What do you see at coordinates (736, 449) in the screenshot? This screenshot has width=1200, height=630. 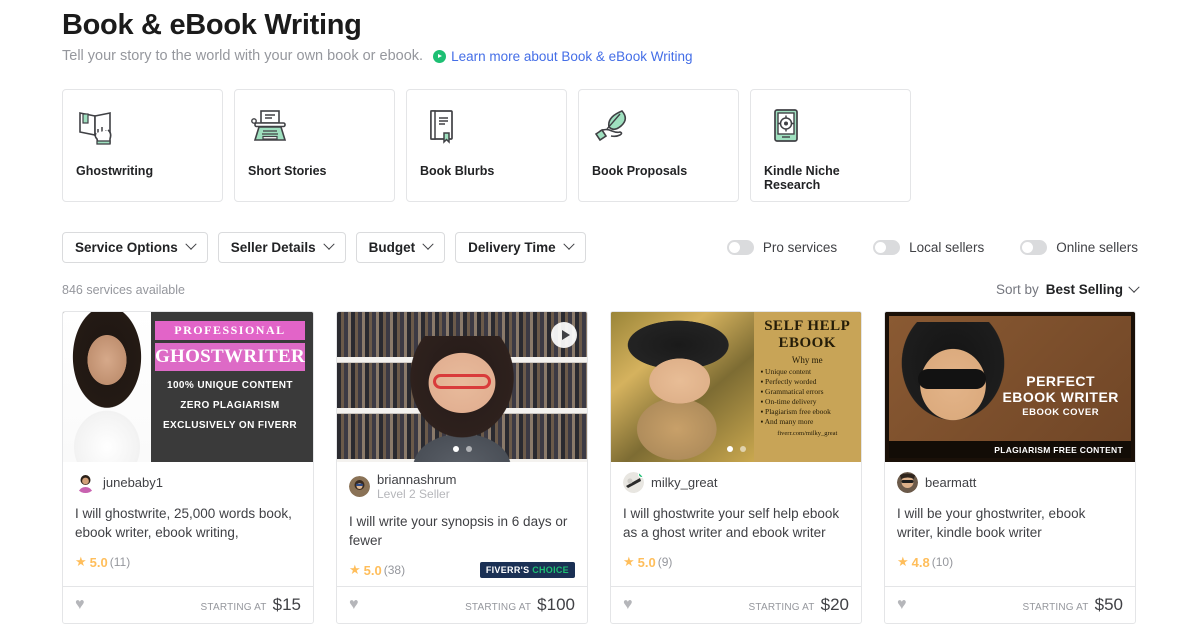 I see `carousel-dots` at bounding box center [736, 449].